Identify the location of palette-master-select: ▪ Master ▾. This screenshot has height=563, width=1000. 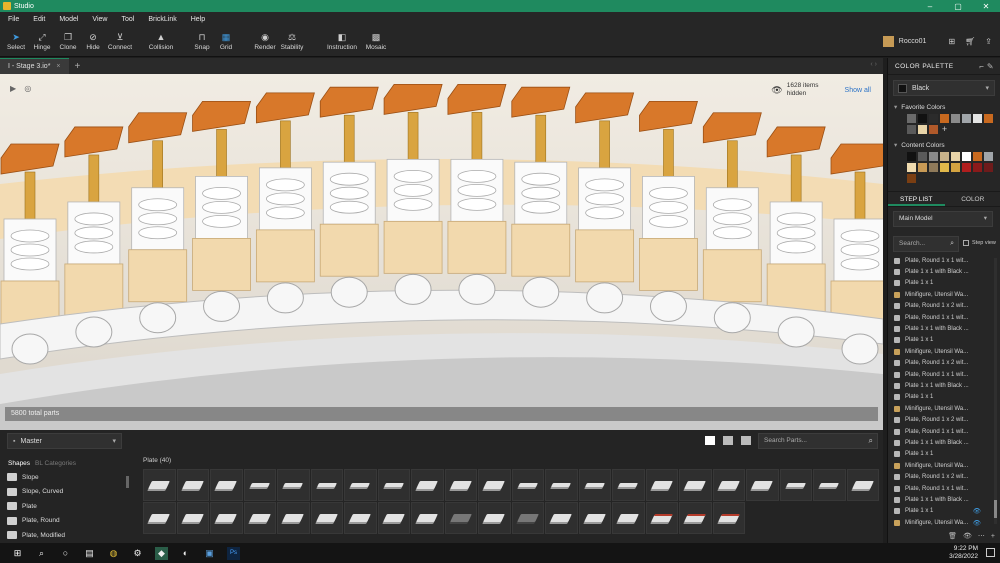
(64, 441).